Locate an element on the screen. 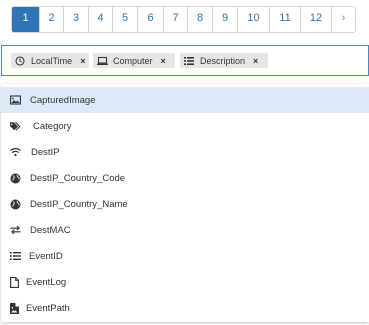  option-category: Category is located at coordinates (185, 126).